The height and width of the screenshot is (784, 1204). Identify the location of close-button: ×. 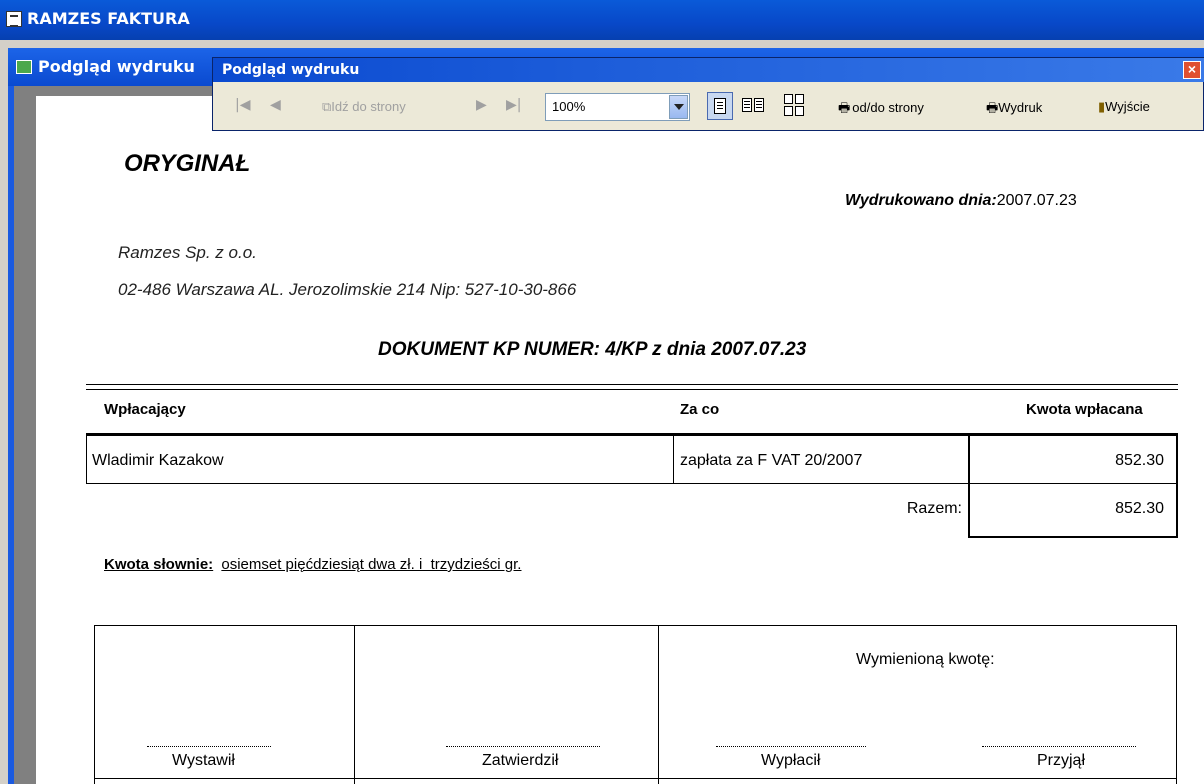
(1192, 70).